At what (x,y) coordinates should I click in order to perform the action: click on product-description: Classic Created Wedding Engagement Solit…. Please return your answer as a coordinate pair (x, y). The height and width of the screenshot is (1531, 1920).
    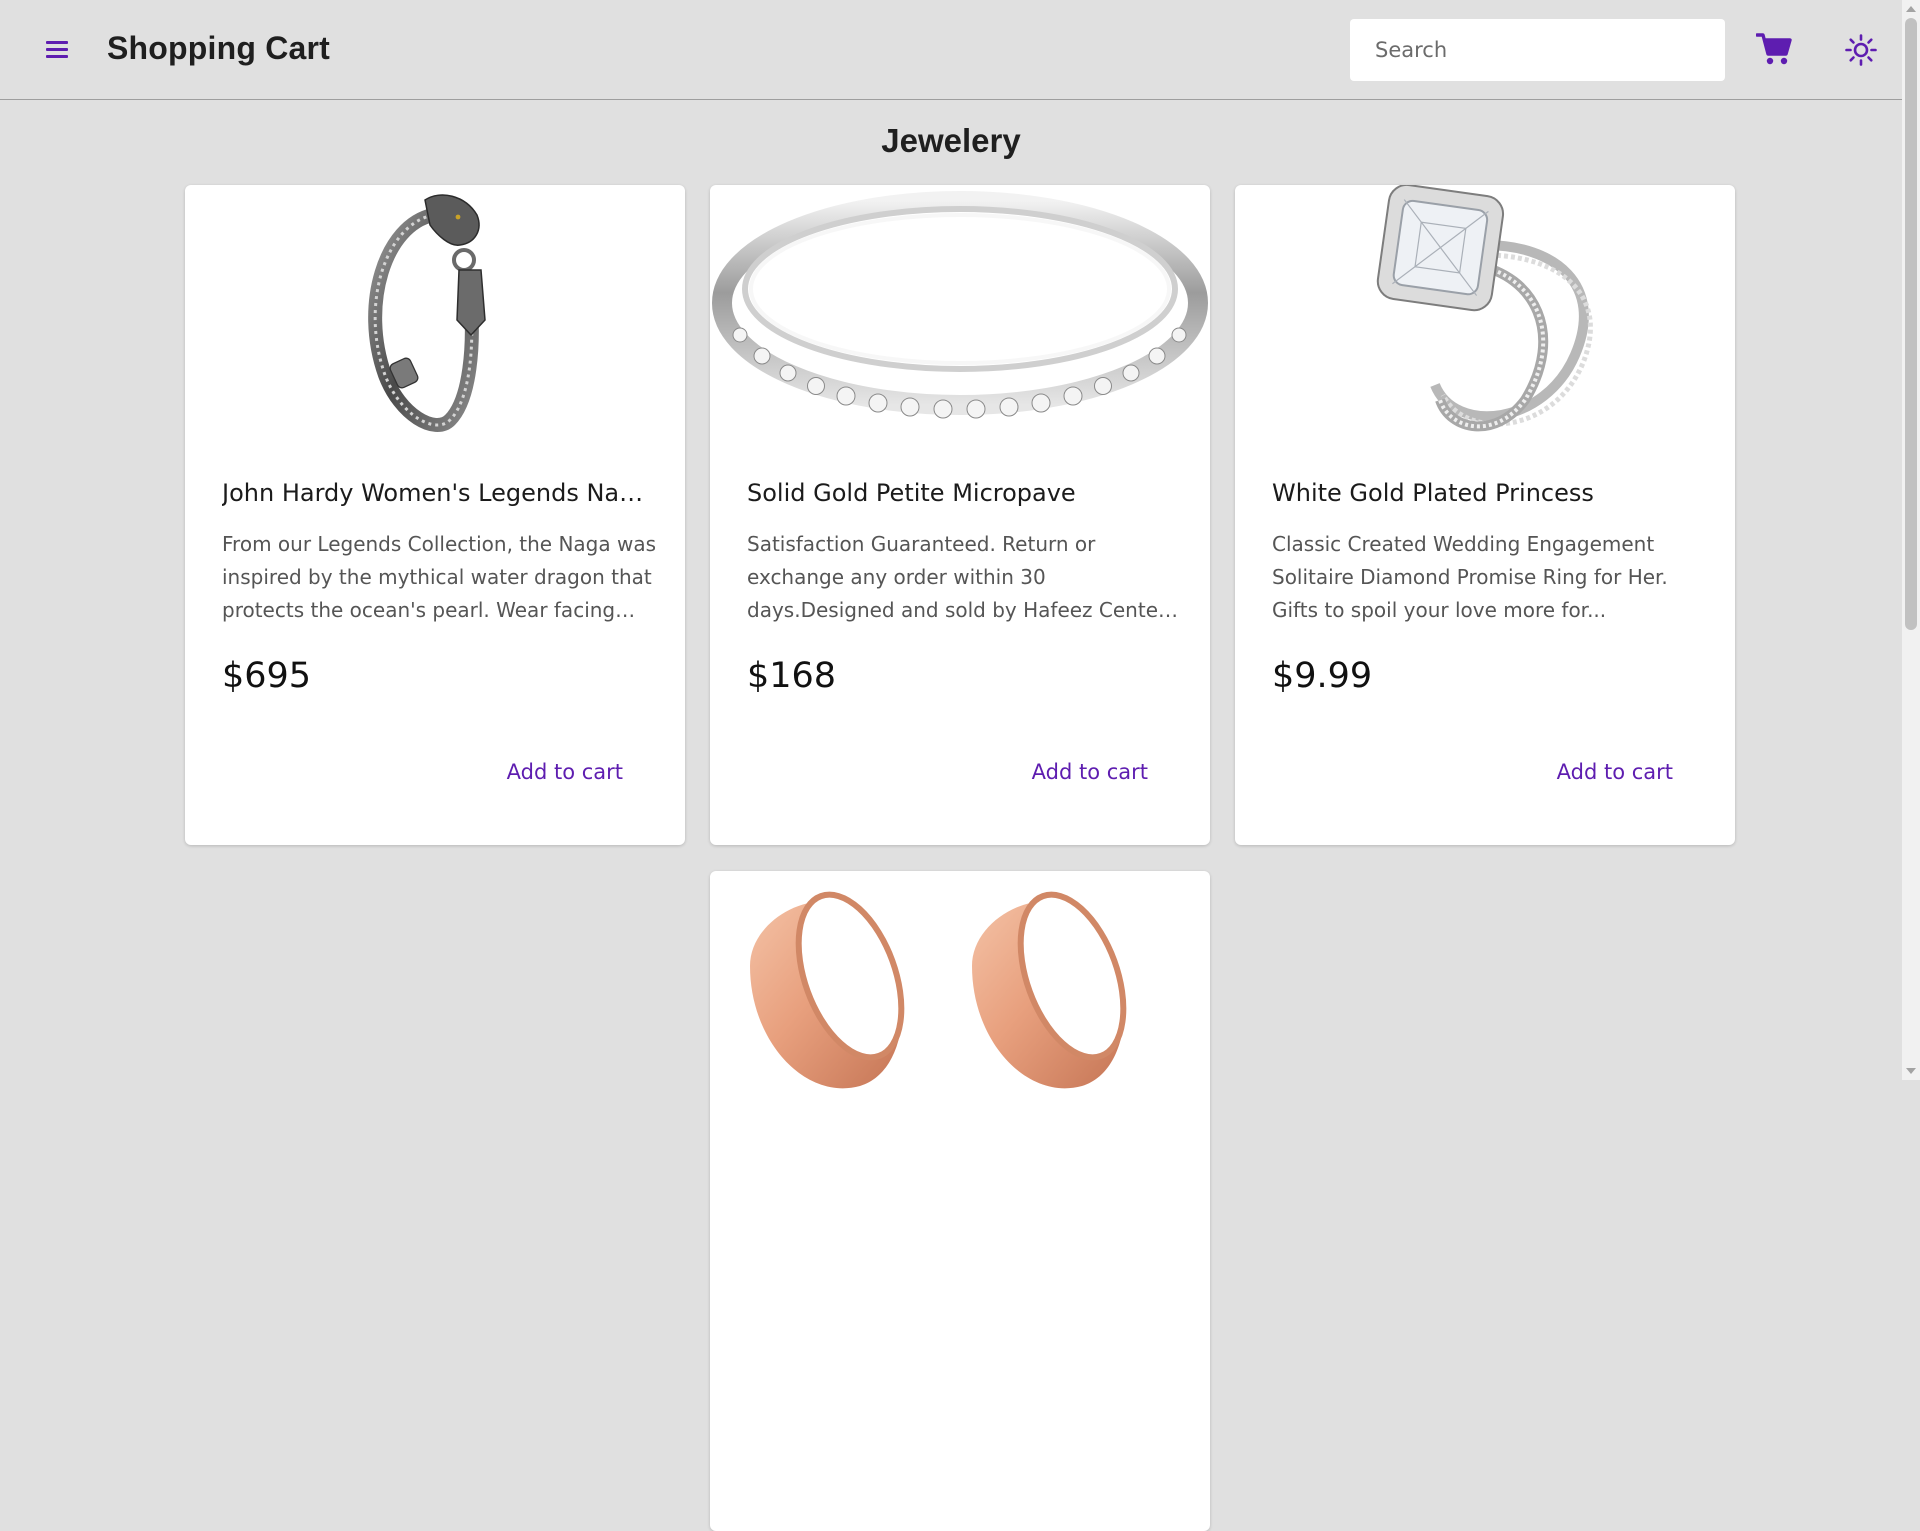
    Looking at the image, I should click on (1470, 577).